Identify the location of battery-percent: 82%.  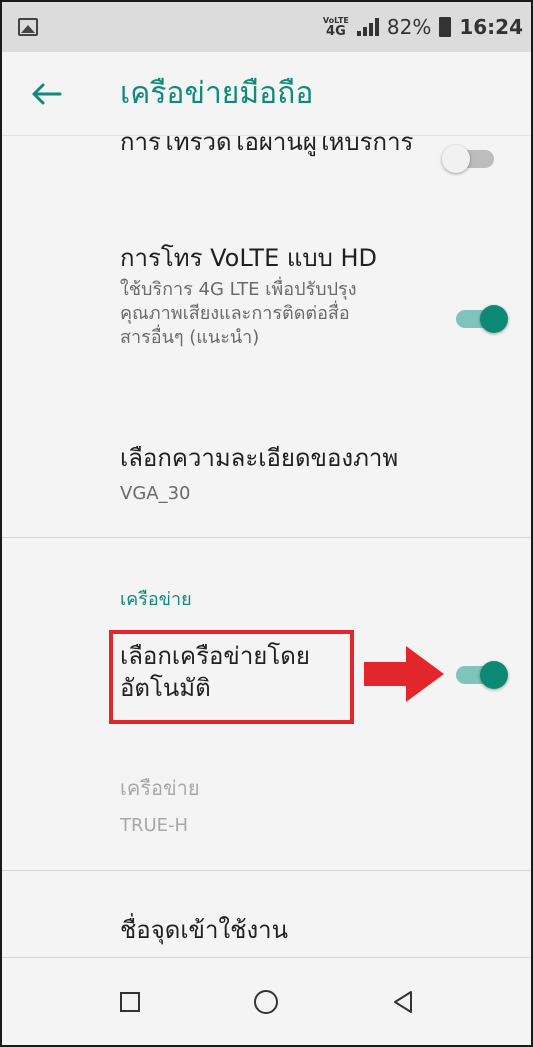
(409, 27).